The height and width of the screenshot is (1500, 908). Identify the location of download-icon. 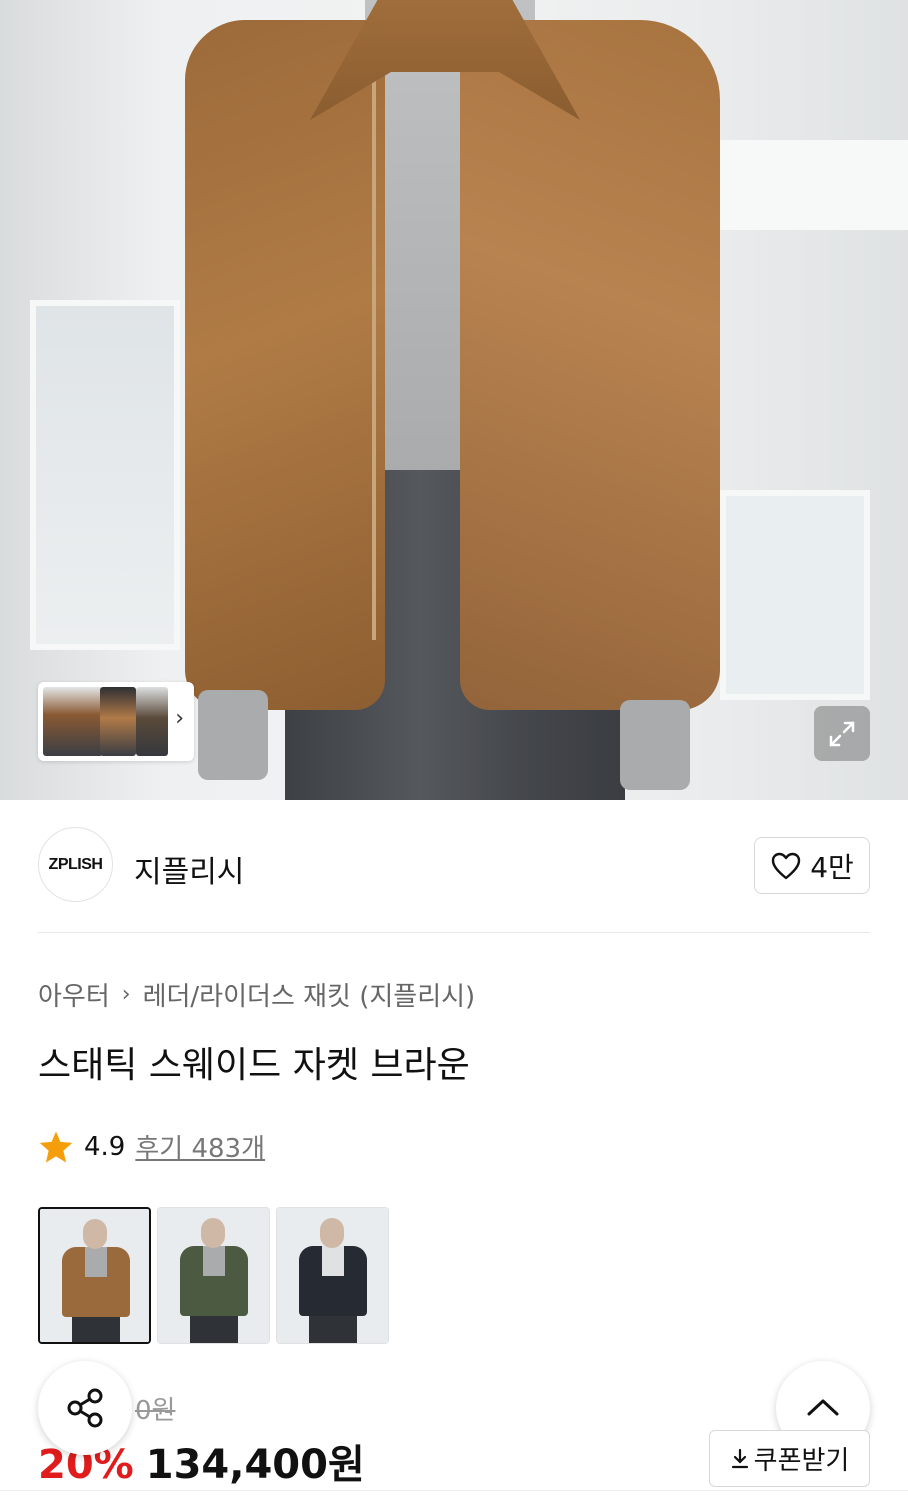
(739, 1458).